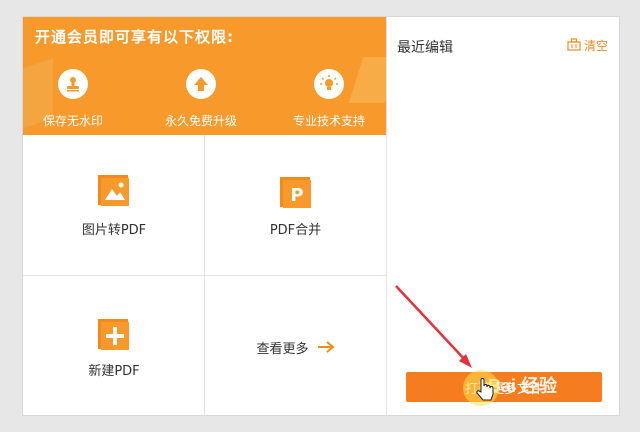  What do you see at coordinates (200, 121) in the screenshot?
I see `perk-label: 永久免费升级` at bounding box center [200, 121].